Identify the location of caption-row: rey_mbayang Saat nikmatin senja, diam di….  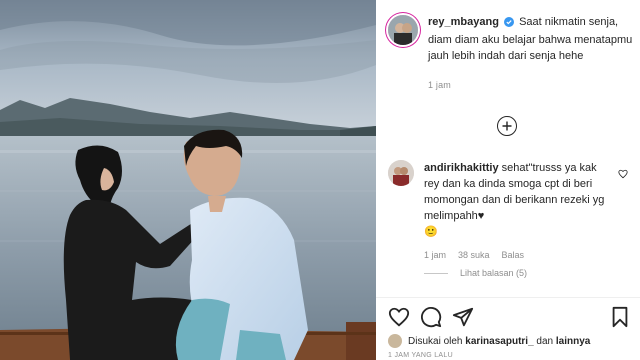
(512, 52).